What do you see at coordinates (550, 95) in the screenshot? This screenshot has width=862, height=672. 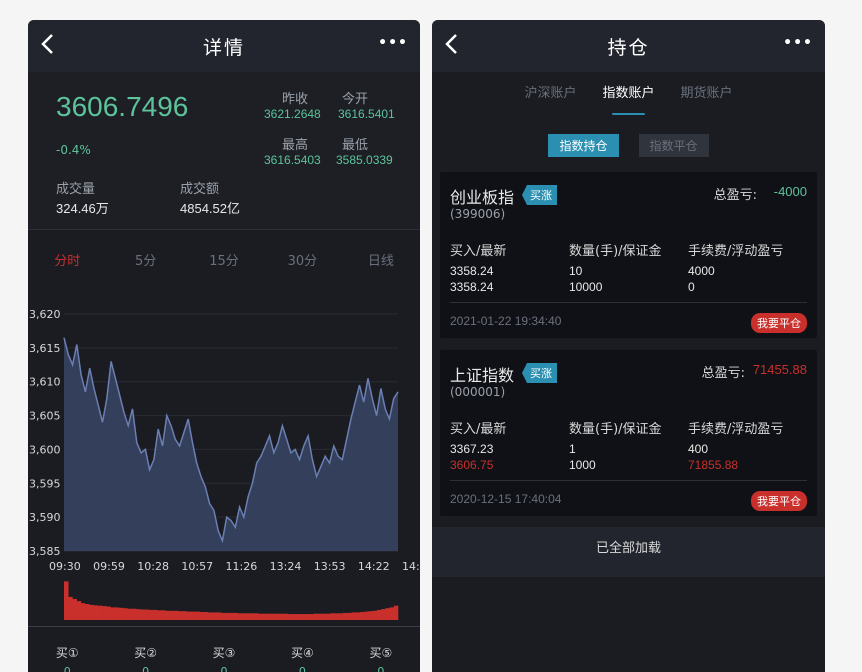 I see `tab-hushen-account: 沪深账户` at bounding box center [550, 95].